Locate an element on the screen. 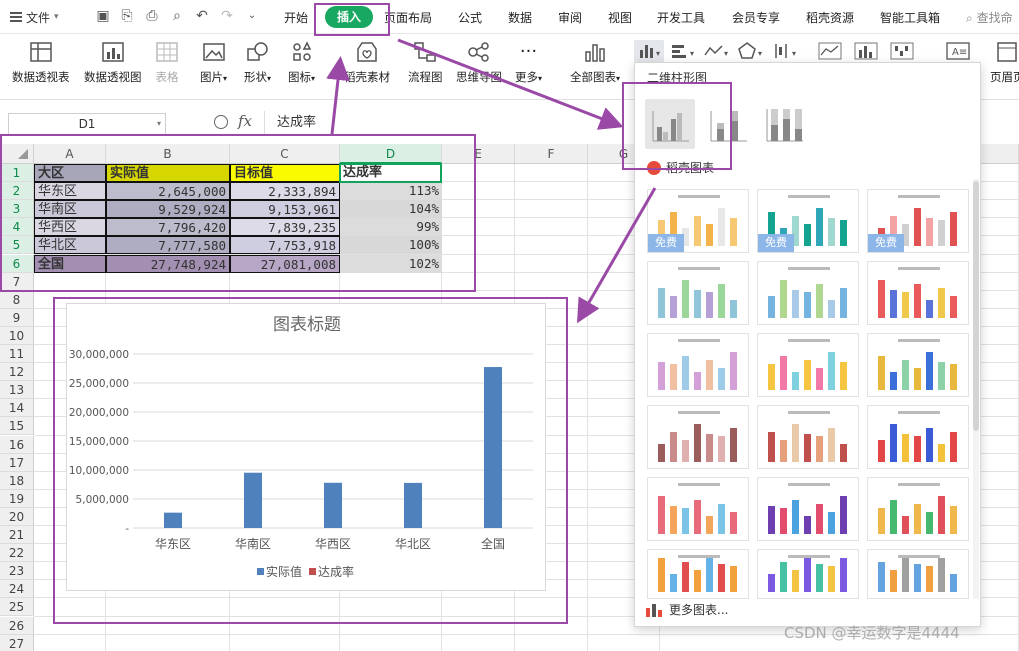 This screenshot has height=651, width=1019. table-button: 表格 is located at coordinates (167, 62).